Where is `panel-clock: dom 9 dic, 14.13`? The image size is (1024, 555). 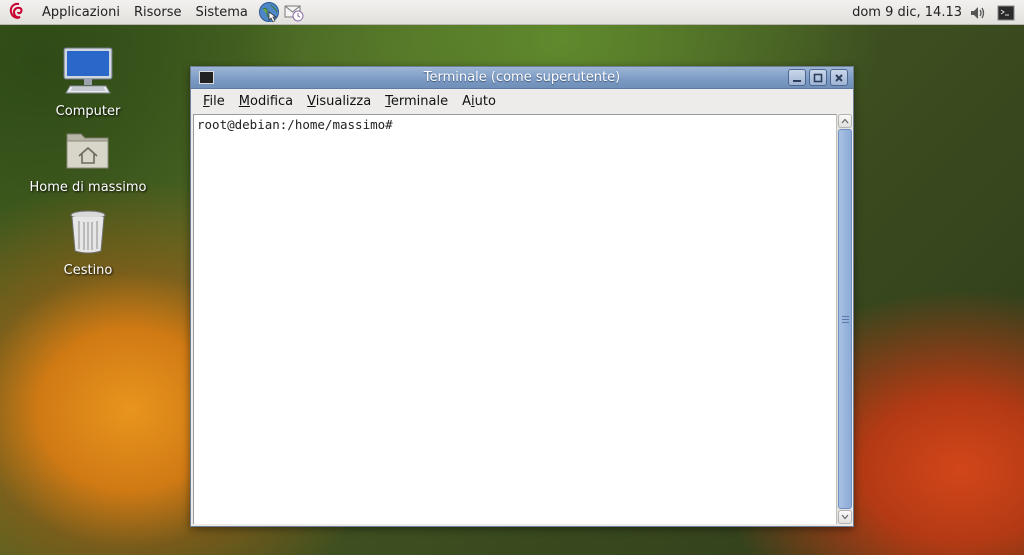 panel-clock: dom 9 dic, 14.13 is located at coordinates (907, 12).